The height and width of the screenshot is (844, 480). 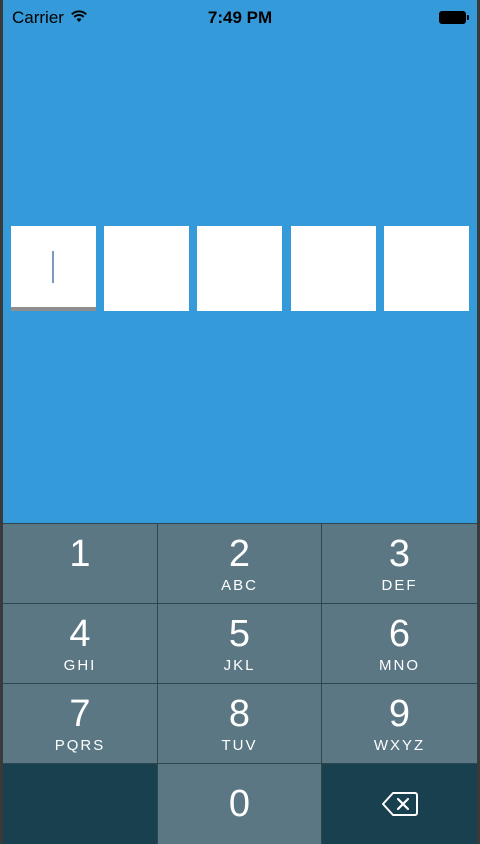 I want to click on key-2: 2 ABC, so click(x=239, y=563).